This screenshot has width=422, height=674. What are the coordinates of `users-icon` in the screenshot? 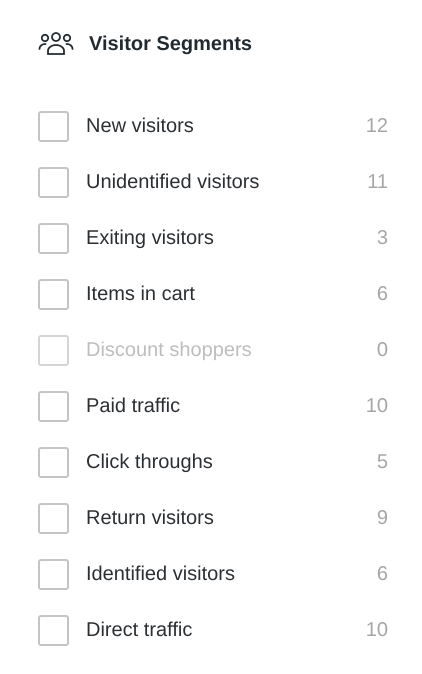 It's located at (56, 44).